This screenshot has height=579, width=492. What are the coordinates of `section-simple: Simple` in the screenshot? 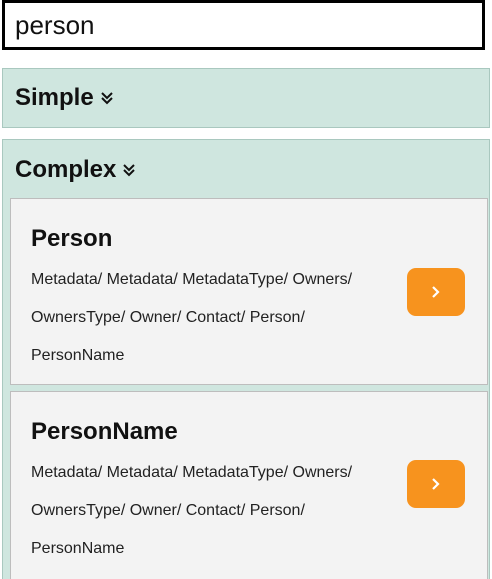 It's located at (246, 98).